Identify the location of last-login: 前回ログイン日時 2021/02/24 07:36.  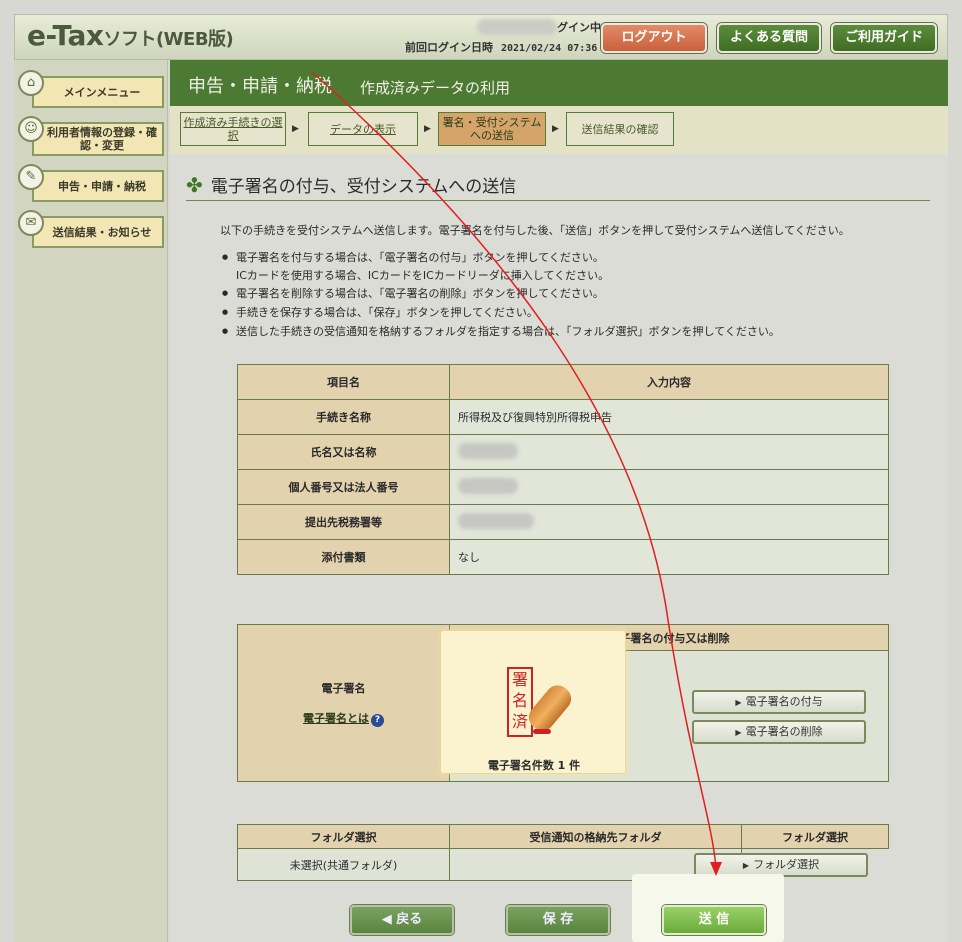
(501, 47).